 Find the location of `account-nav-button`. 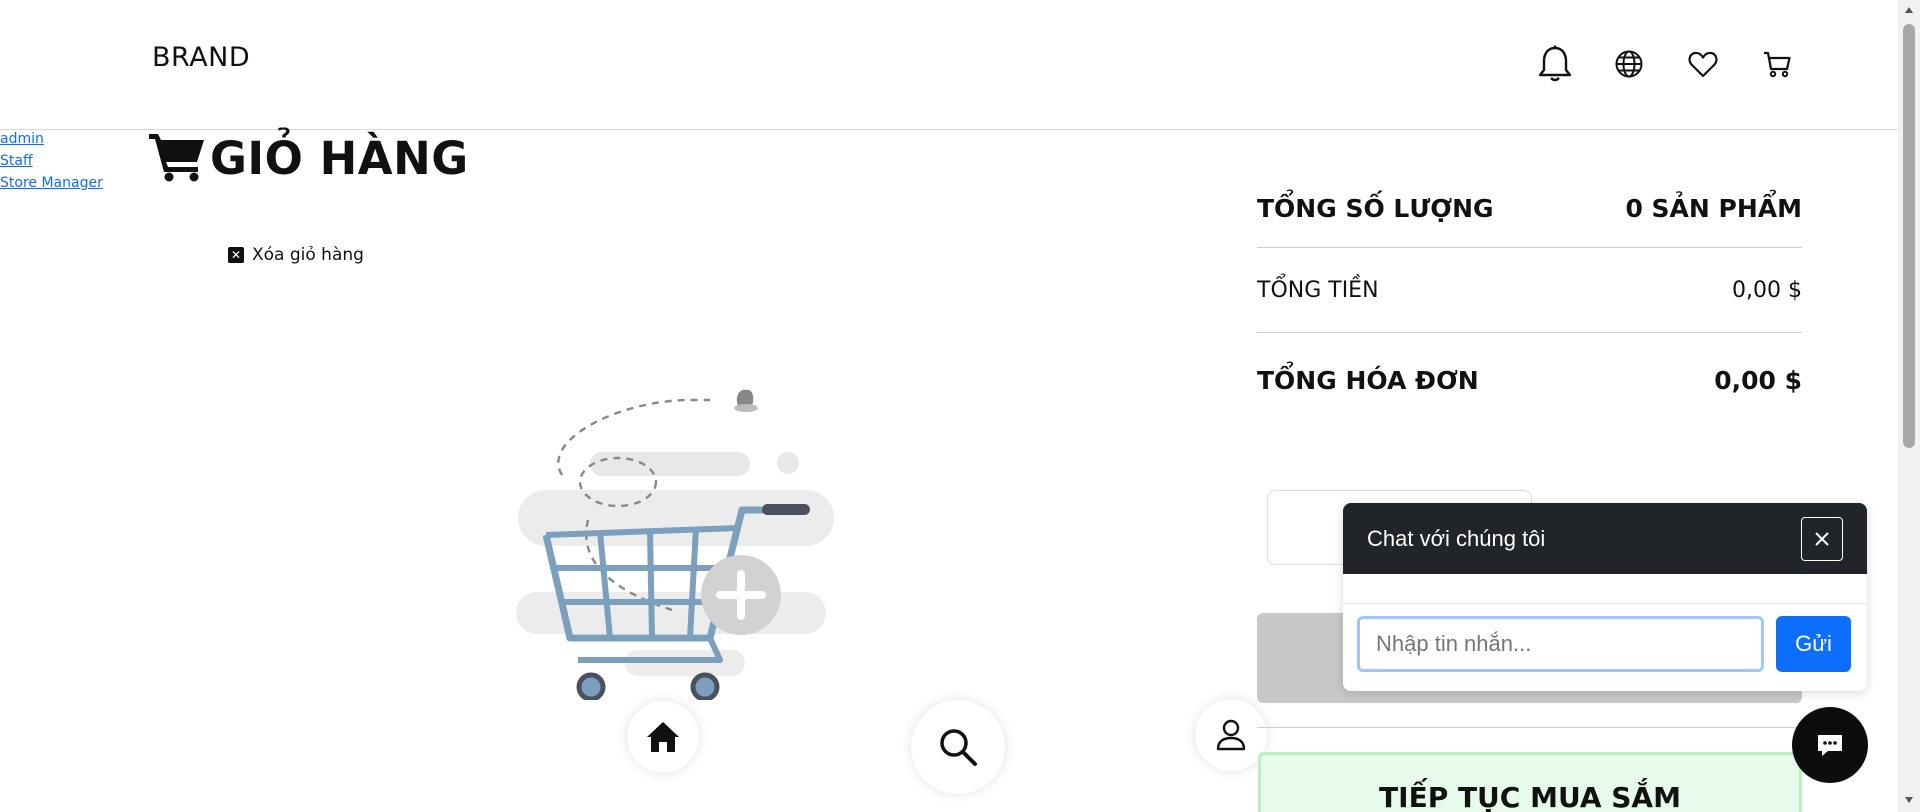

account-nav-button is located at coordinates (1231, 735).